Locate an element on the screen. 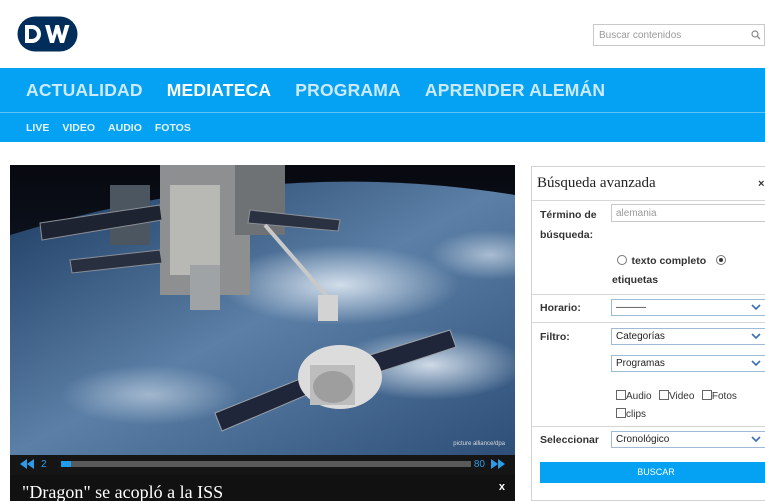 The width and height of the screenshot is (765, 501). sort-label: Seleccionar is located at coordinates (569, 440).